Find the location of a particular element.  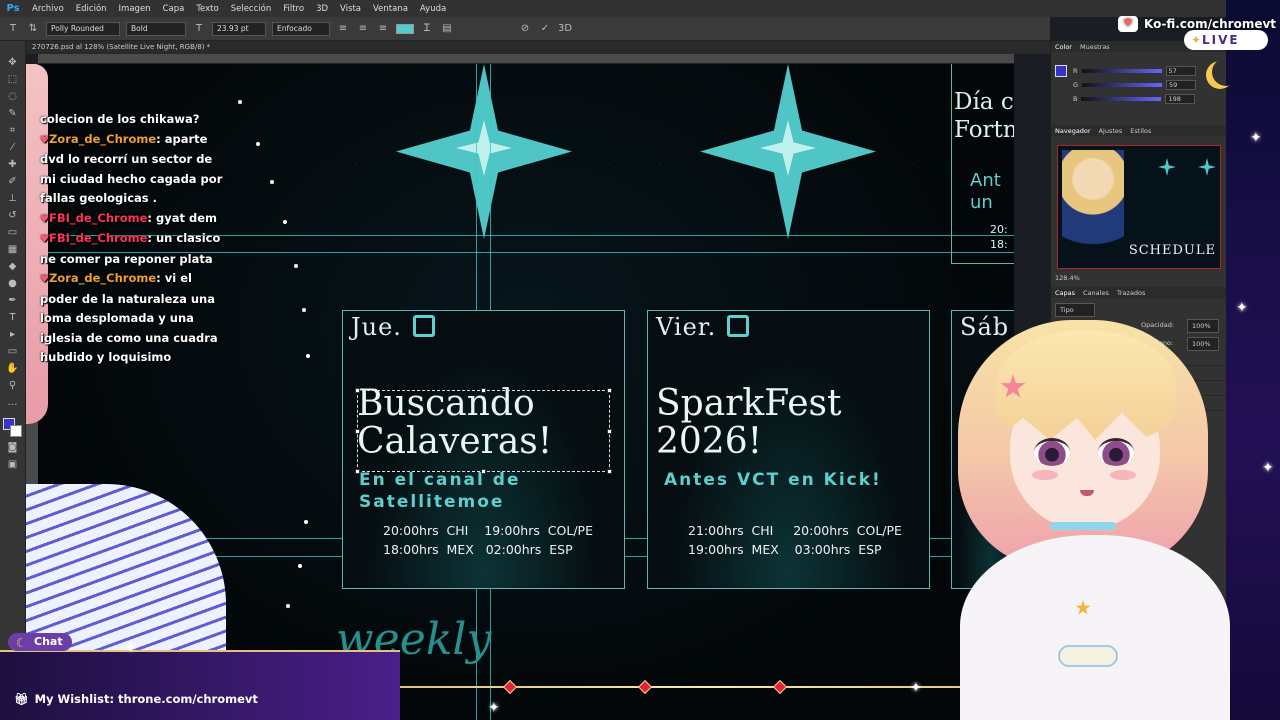

slider-r: R 57 is located at coordinates (1138, 71).